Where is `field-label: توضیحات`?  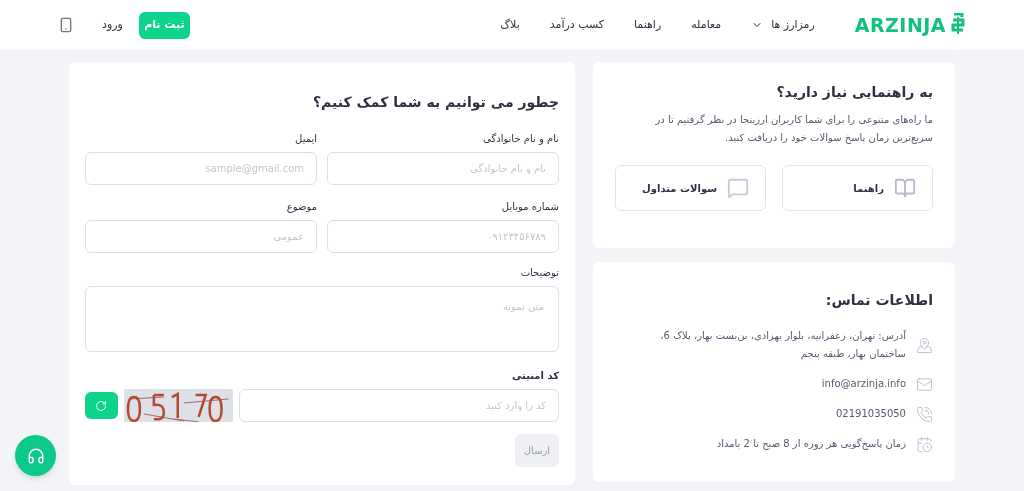
field-label: توضیحات is located at coordinates (539, 273).